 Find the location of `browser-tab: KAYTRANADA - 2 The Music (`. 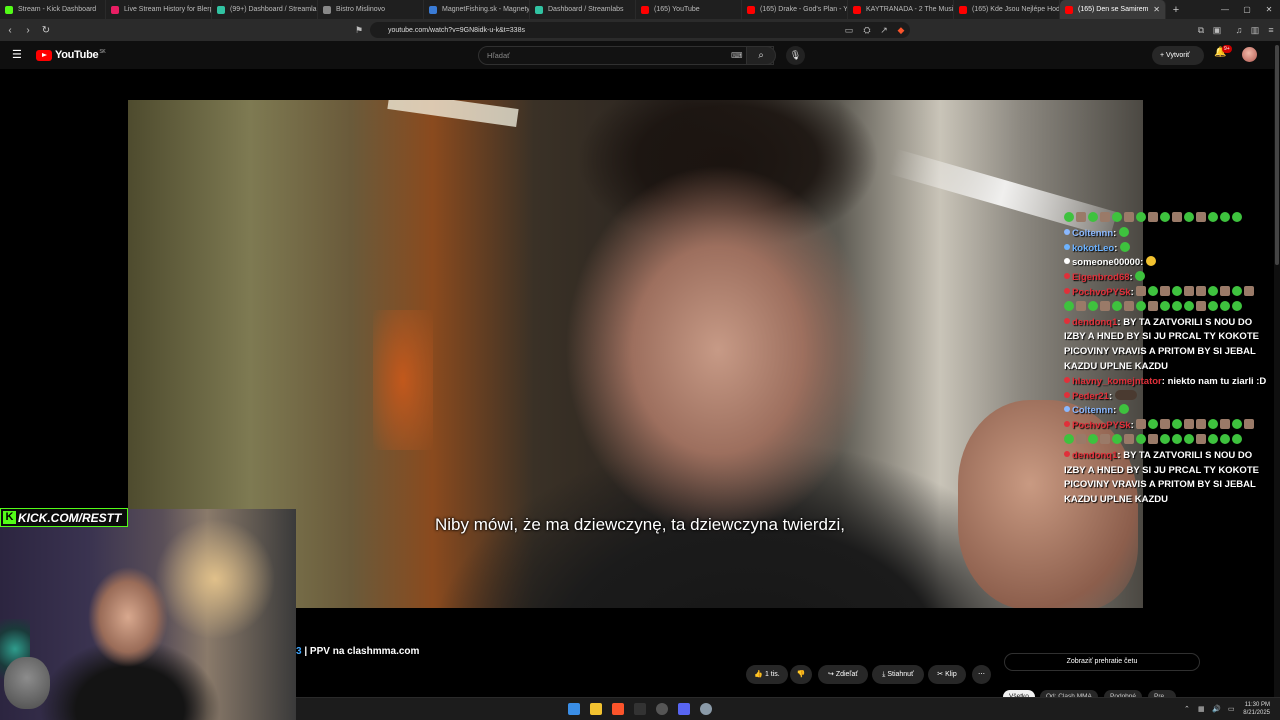

browser-tab: KAYTRANADA - 2 The Music ( is located at coordinates (901, 9).